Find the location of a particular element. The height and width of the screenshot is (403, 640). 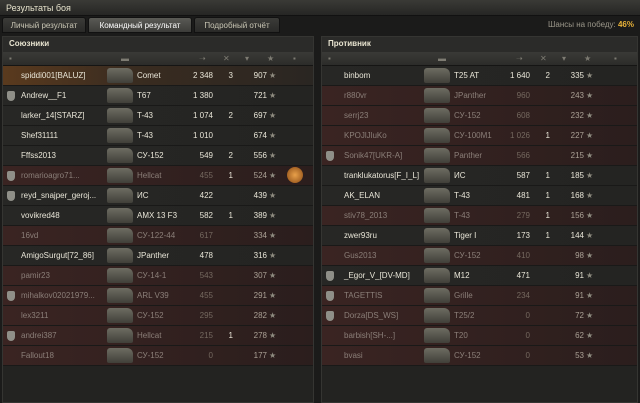

player-row: TAGETTIS Grille 234 91 ★ is located at coordinates (479, 296).